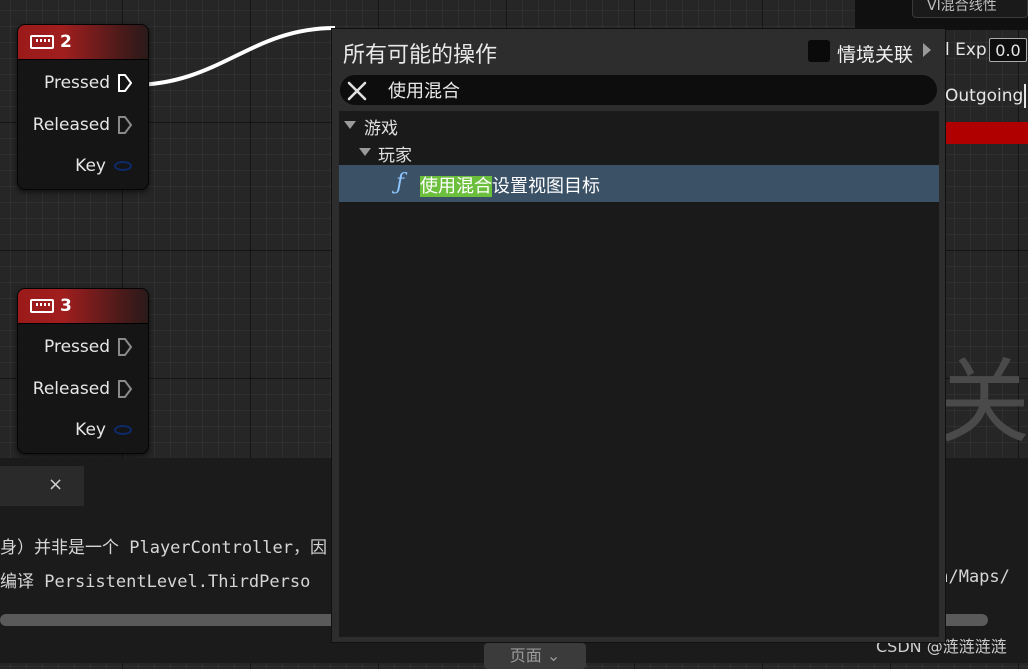  I want to click on result-item-rest: 设置视图目标, so click(546, 186).